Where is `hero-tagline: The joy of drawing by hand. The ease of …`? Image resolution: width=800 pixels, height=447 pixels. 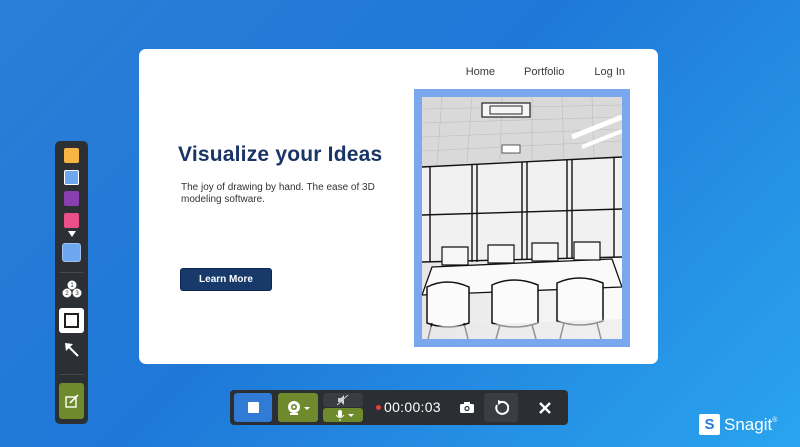
hero-tagline: The joy of drawing by hand. The ease of … is located at coordinates (278, 193).